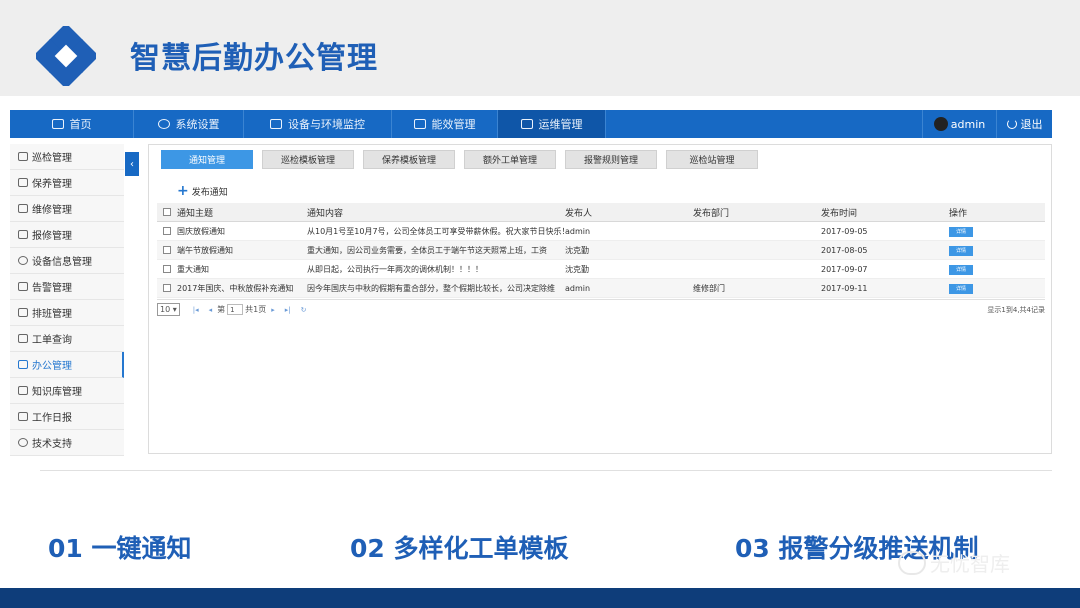 This screenshot has width=1080, height=608. What do you see at coordinates (67, 417) in the screenshot?
I see `sidebar-item-daily-report: 工作日报` at bounding box center [67, 417].